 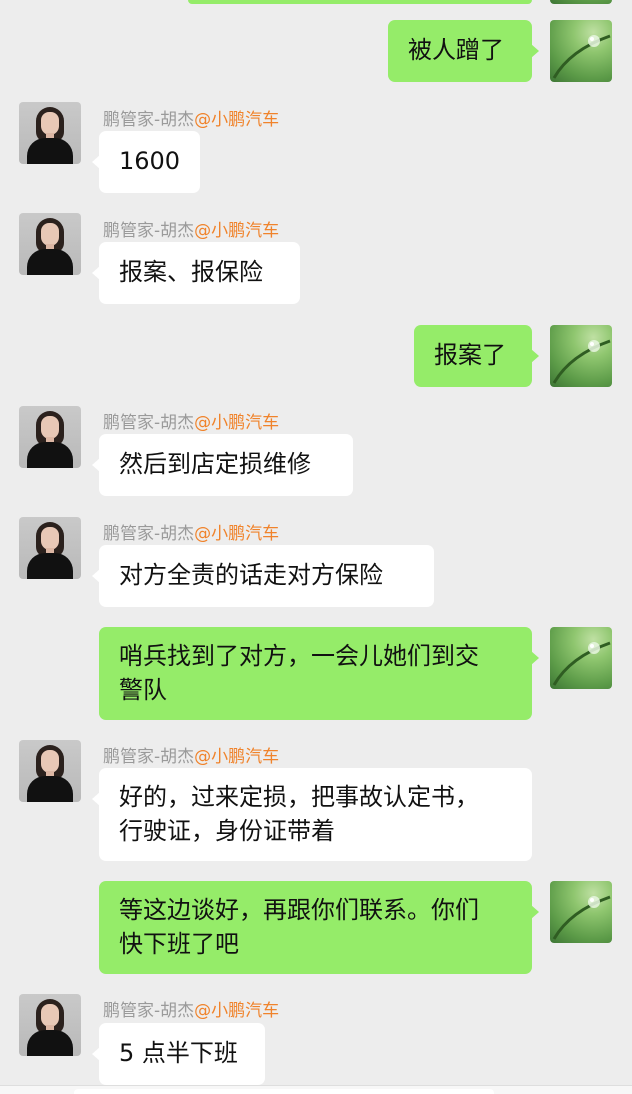 What do you see at coordinates (360, 2) in the screenshot?
I see `previous-message-bubble-stub` at bounding box center [360, 2].